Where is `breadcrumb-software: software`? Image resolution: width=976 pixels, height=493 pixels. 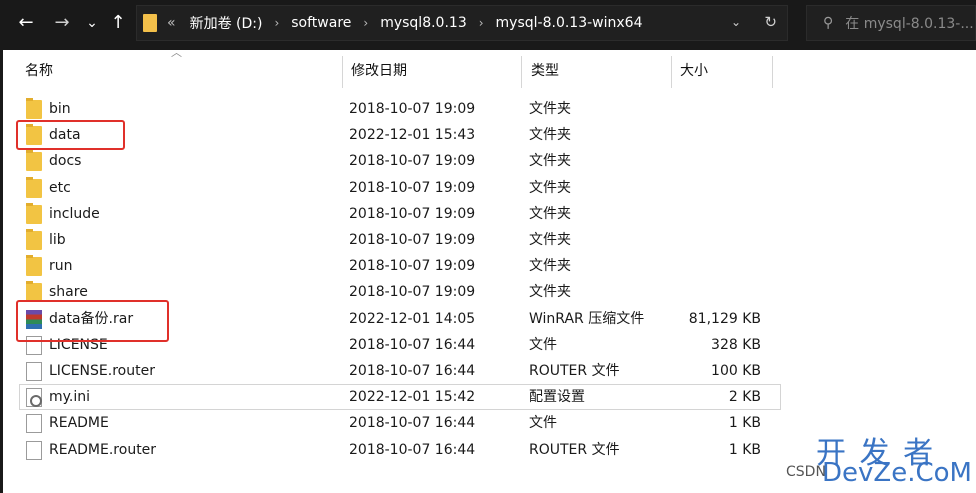 breadcrumb-software: software is located at coordinates (321, 23).